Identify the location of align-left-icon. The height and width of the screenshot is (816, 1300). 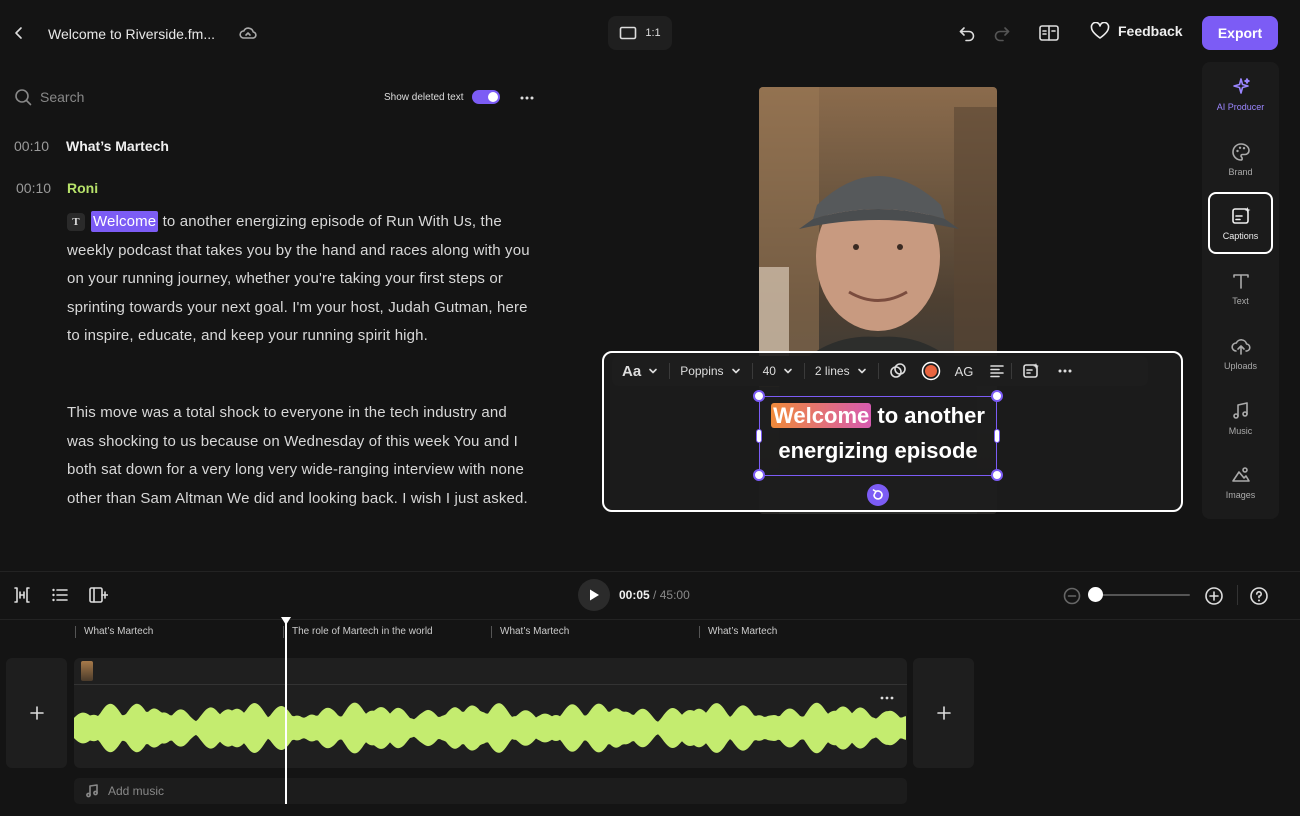
(997, 371).